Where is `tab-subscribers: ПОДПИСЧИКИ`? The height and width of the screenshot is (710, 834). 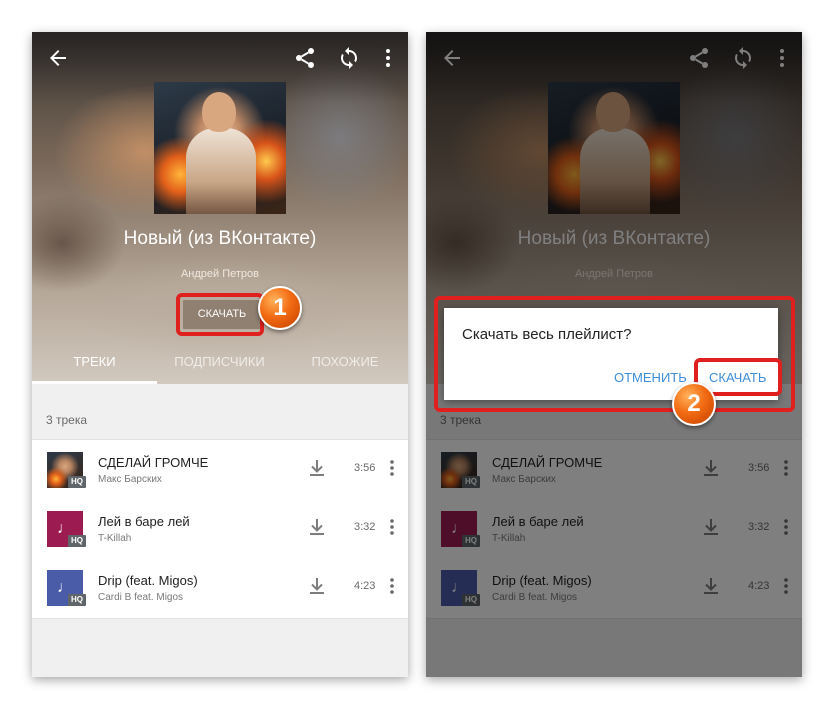 tab-subscribers: ПОДПИСЧИКИ is located at coordinates (219, 366).